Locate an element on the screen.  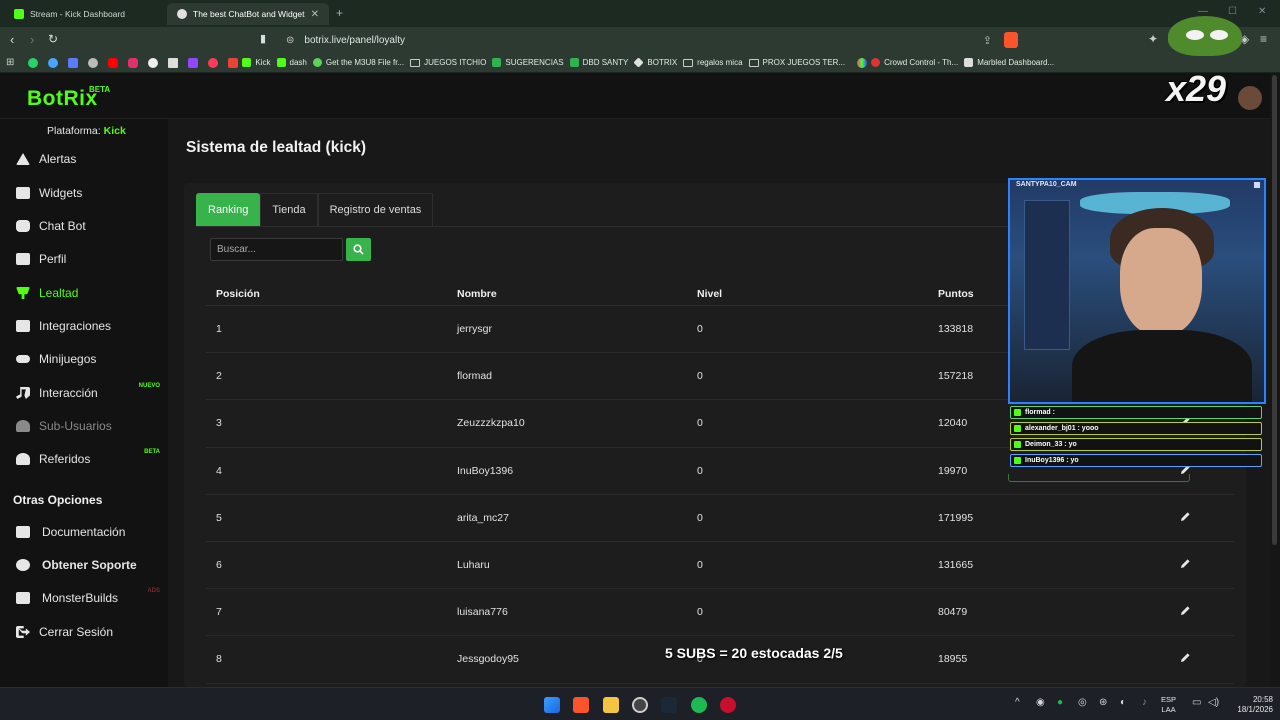
marbled-icon is located at coordinates (969, 62).